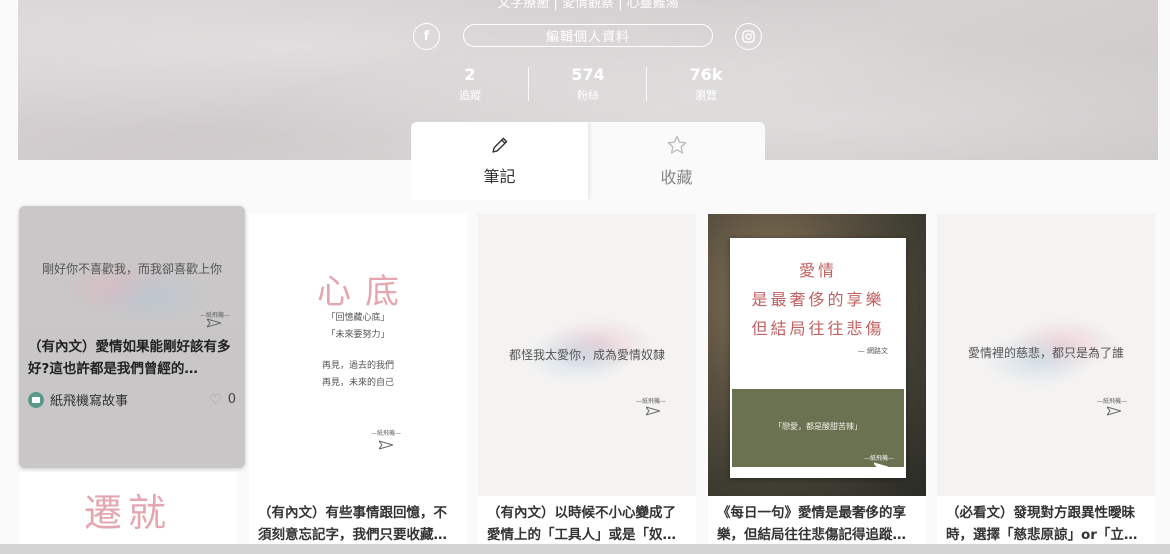 This screenshot has height=554, width=1170. I want to click on note-meta: 紙飛機寫故事 ♡ 0, so click(132, 399).